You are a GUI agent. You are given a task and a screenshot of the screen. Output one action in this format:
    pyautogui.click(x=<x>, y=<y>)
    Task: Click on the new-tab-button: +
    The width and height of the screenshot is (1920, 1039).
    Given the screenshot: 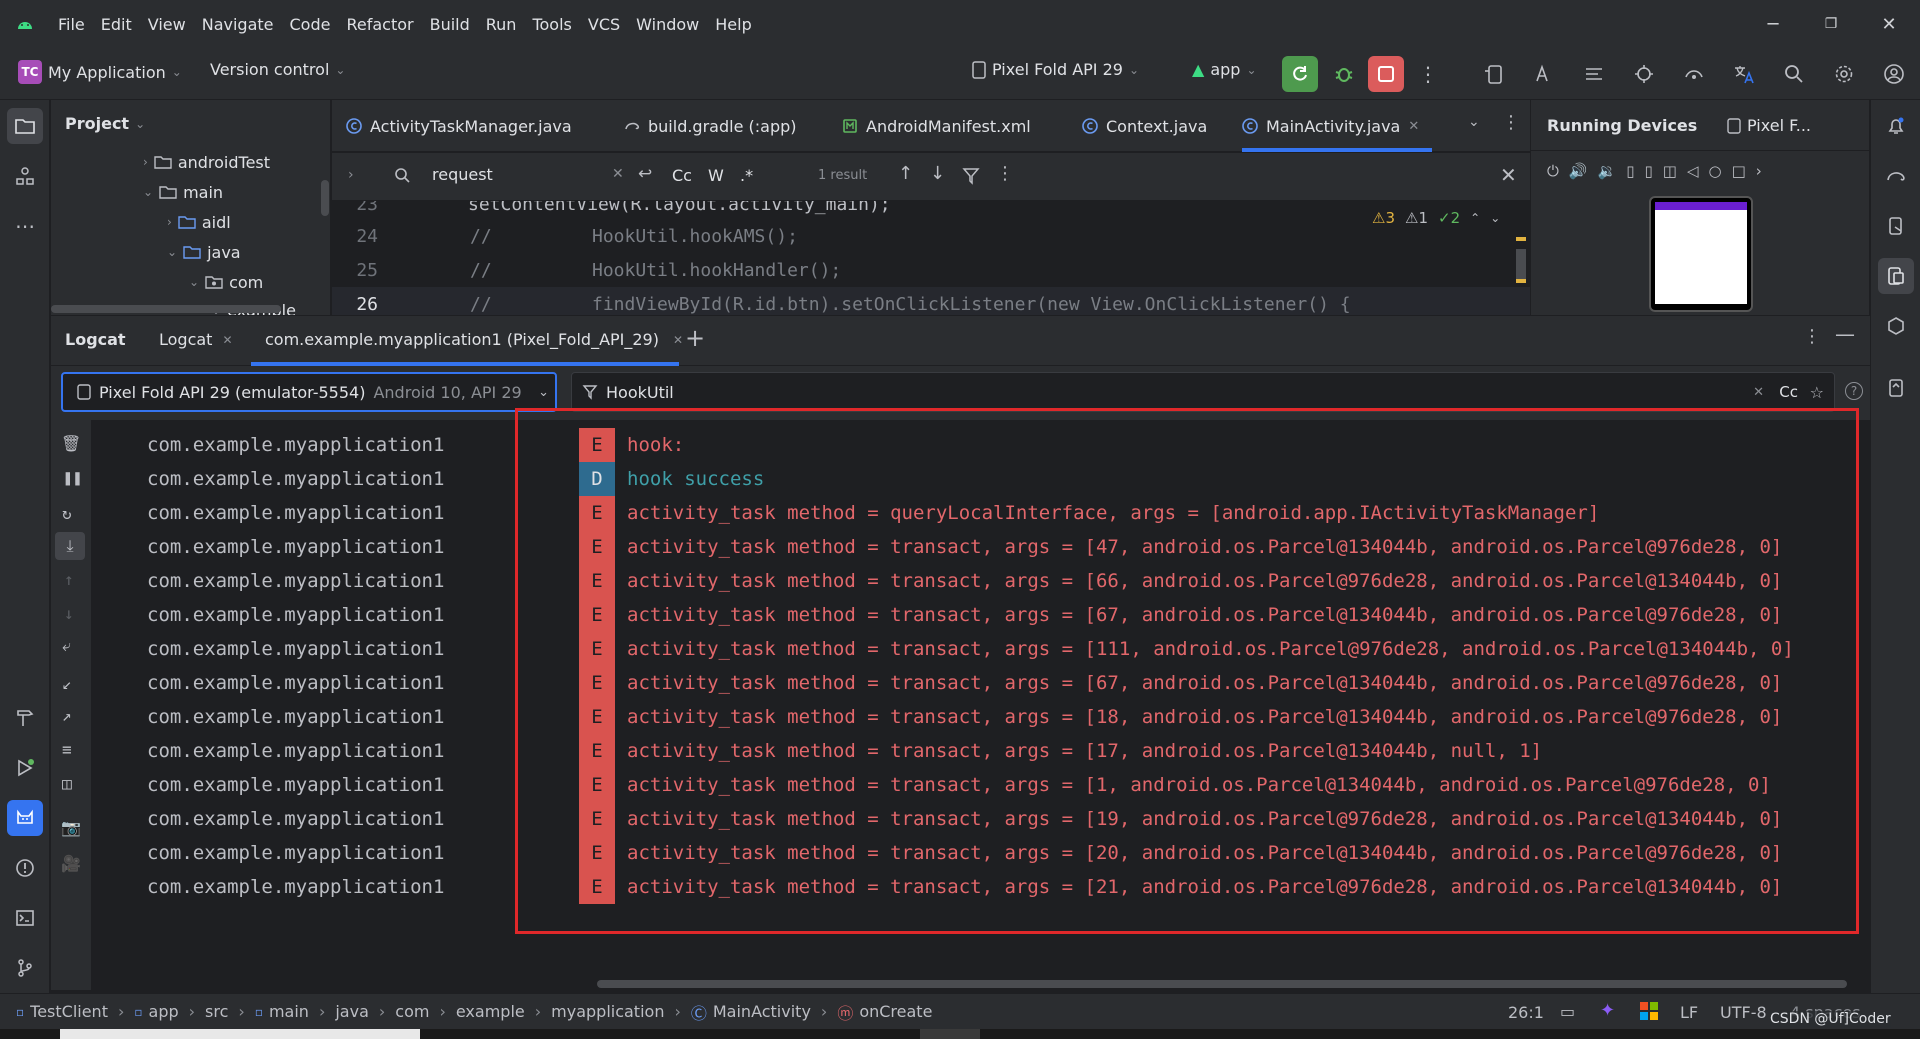 What is the action you would take?
    pyautogui.click(x=695, y=338)
    